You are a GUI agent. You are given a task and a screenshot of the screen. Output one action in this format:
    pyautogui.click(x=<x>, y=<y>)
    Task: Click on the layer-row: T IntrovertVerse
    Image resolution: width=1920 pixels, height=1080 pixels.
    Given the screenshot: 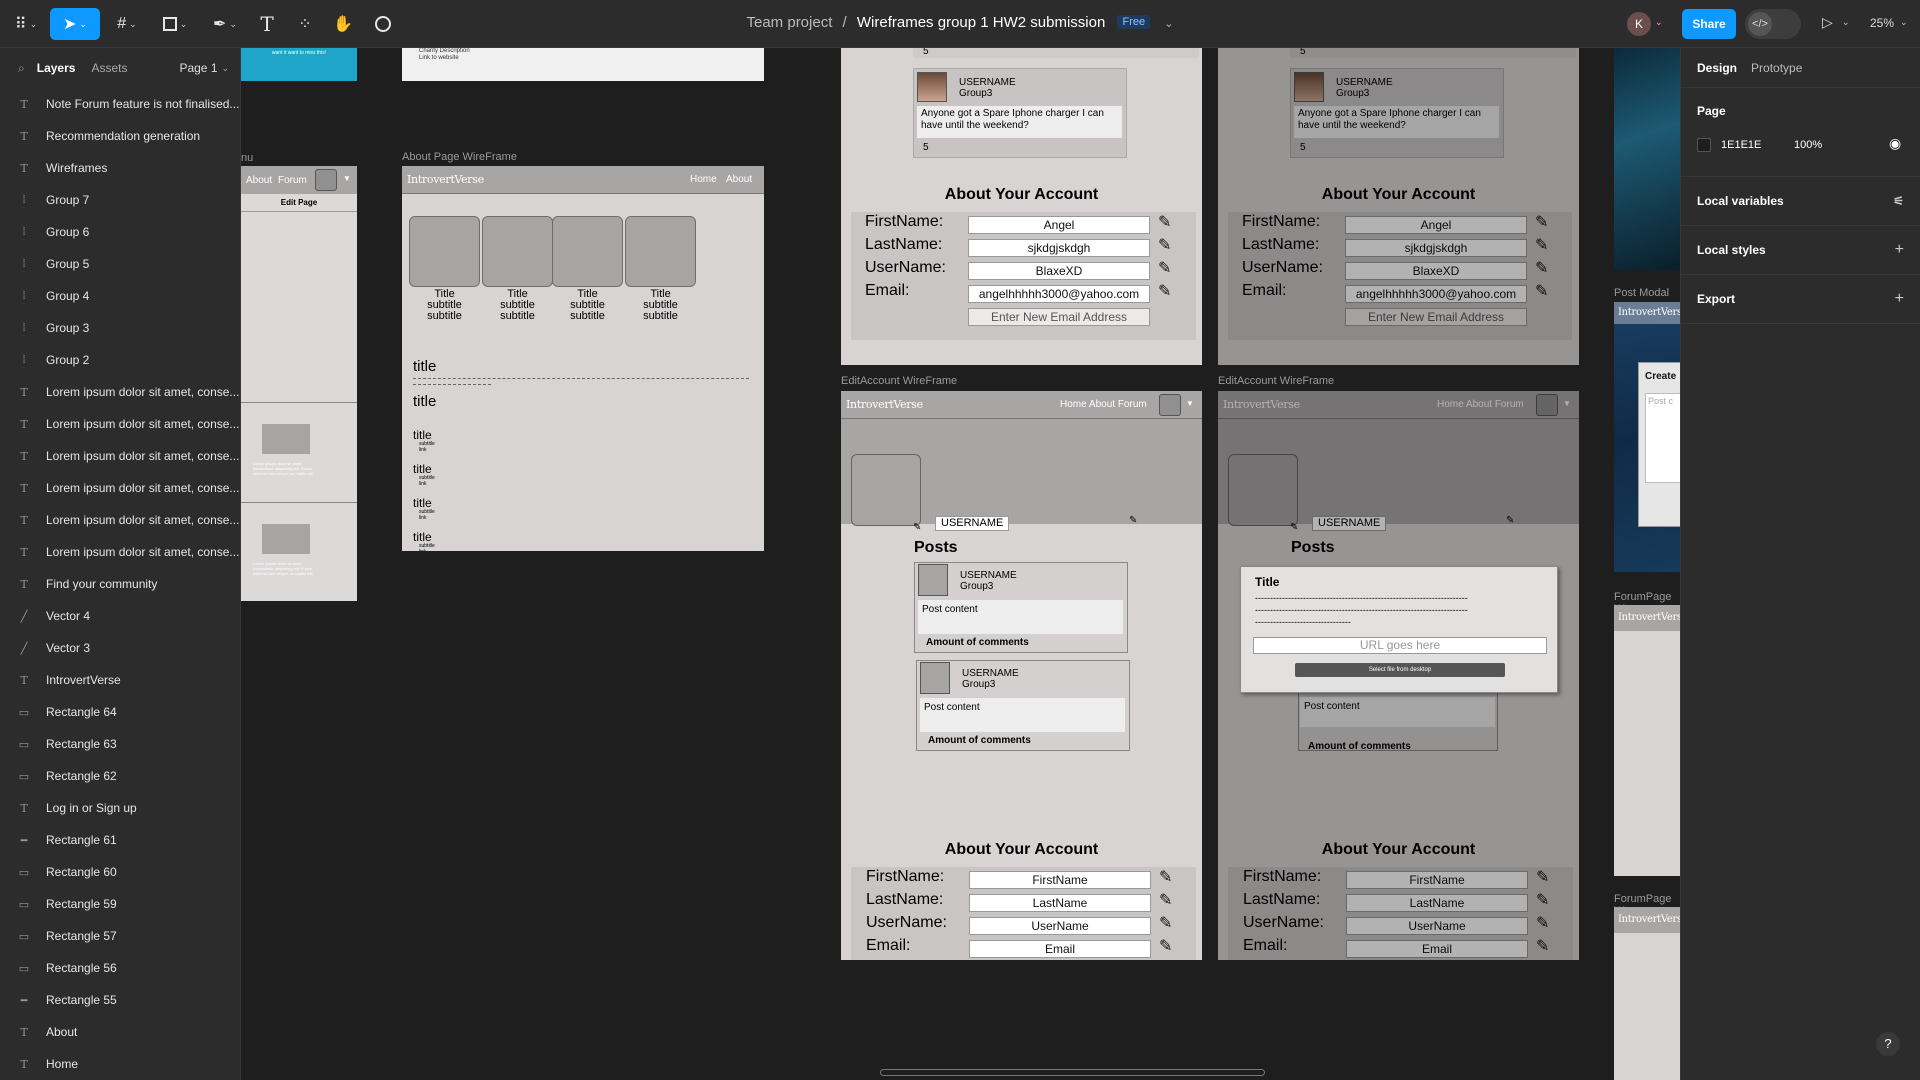 What is the action you would take?
    pyautogui.click(x=120, y=680)
    